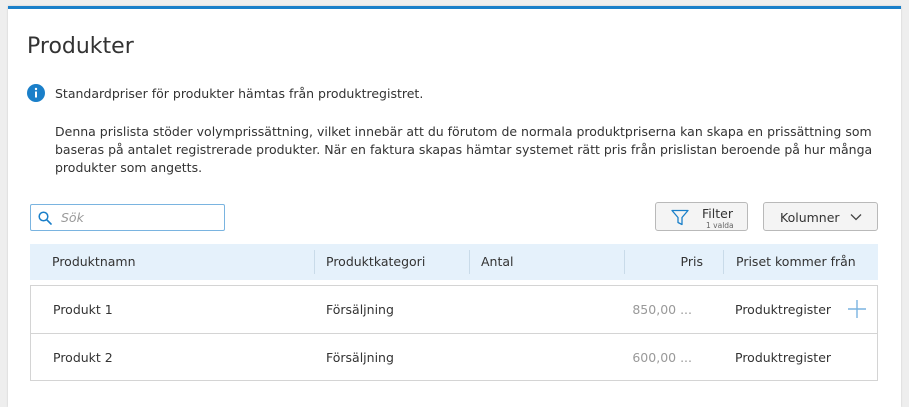 The width and height of the screenshot is (909, 407). What do you see at coordinates (138, 217) in the screenshot?
I see `search-input` at bounding box center [138, 217].